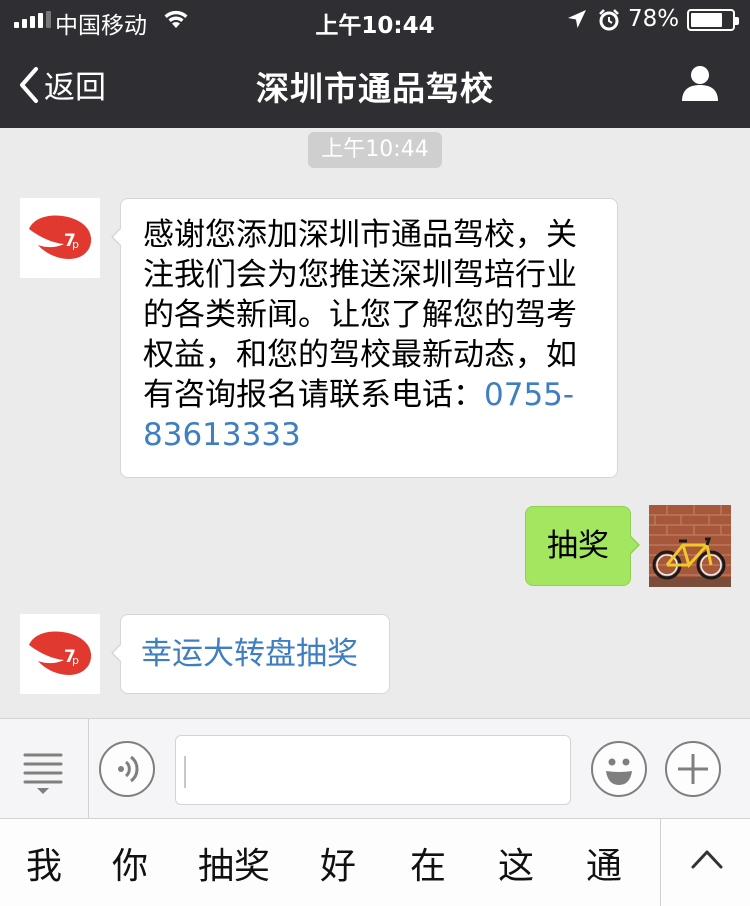 The width and height of the screenshot is (750, 906). Describe the element at coordinates (130, 863) in the screenshot. I see `suggestion-word: 你` at that location.